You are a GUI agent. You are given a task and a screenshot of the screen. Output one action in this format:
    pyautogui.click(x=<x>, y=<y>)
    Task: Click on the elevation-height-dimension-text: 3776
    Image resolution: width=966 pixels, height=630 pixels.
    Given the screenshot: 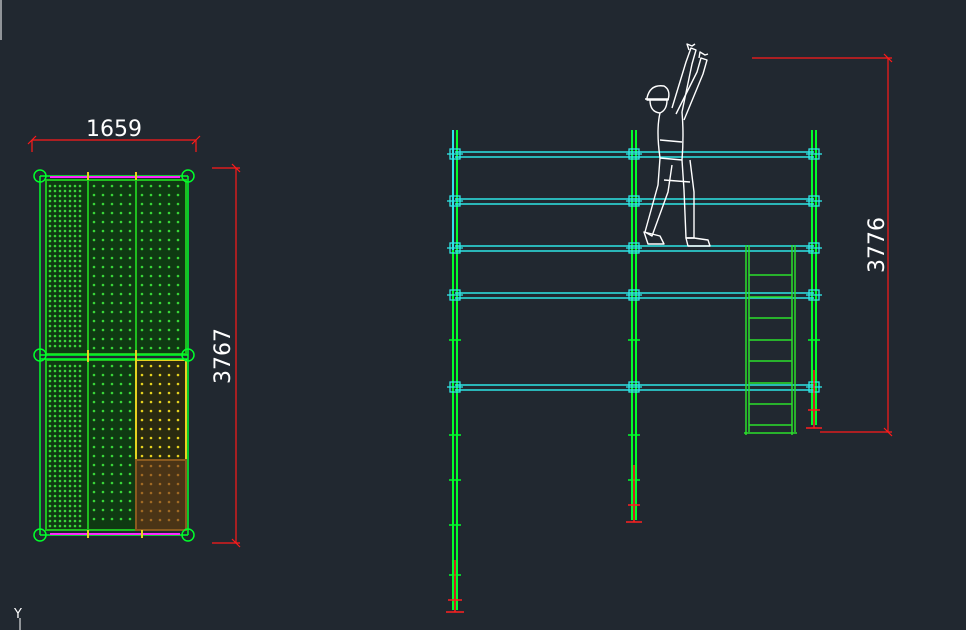 What is the action you would take?
    pyautogui.click(x=877, y=245)
    